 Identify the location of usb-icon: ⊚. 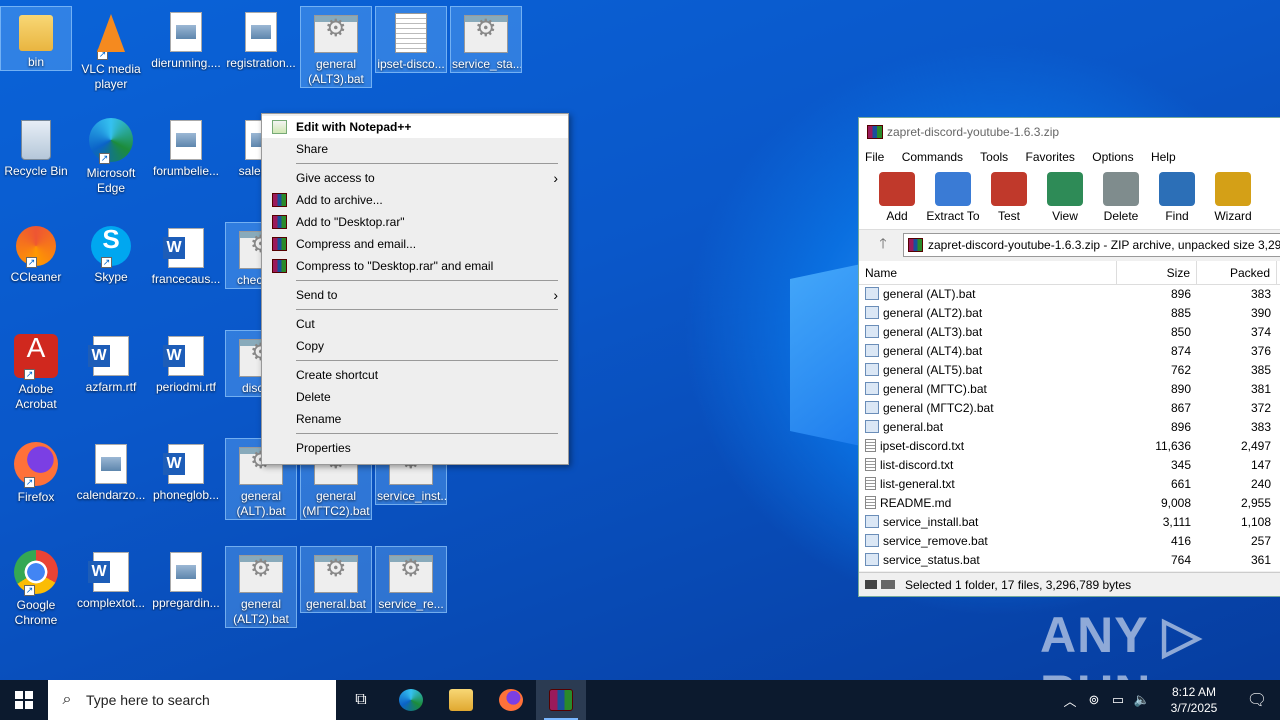
(1094, 700).